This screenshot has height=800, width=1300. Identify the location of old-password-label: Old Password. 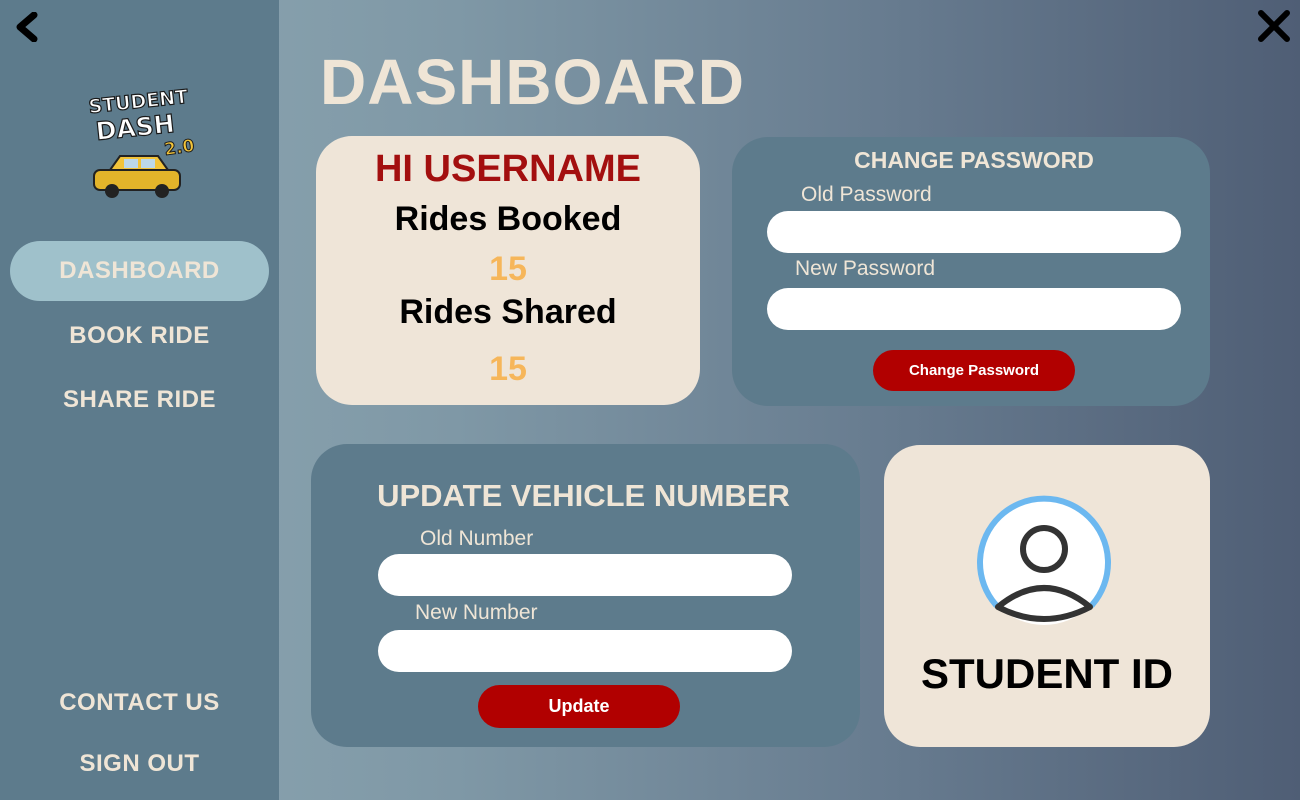
(866, 194).